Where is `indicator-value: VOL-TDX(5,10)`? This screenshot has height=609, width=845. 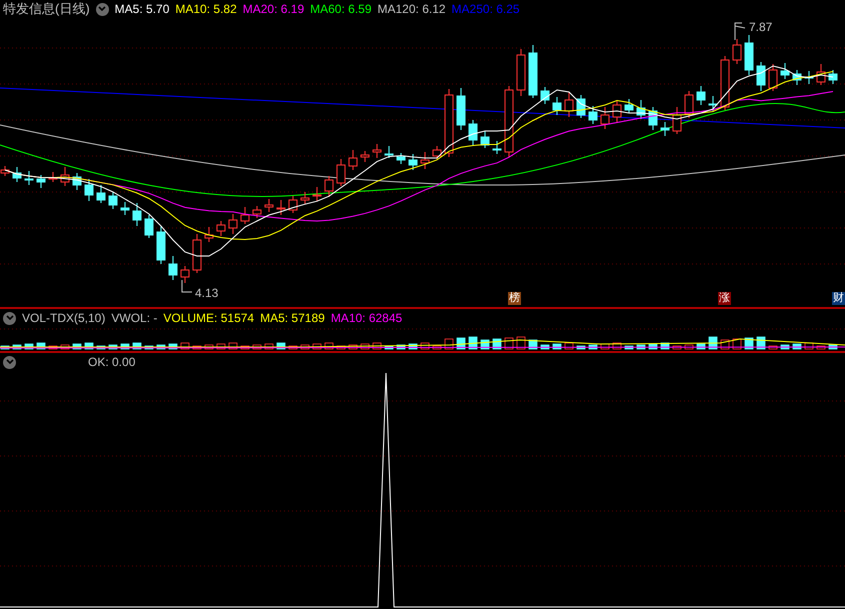
indicator-value: VOL-TDX(5,10) is located at coordinates (64, 318).